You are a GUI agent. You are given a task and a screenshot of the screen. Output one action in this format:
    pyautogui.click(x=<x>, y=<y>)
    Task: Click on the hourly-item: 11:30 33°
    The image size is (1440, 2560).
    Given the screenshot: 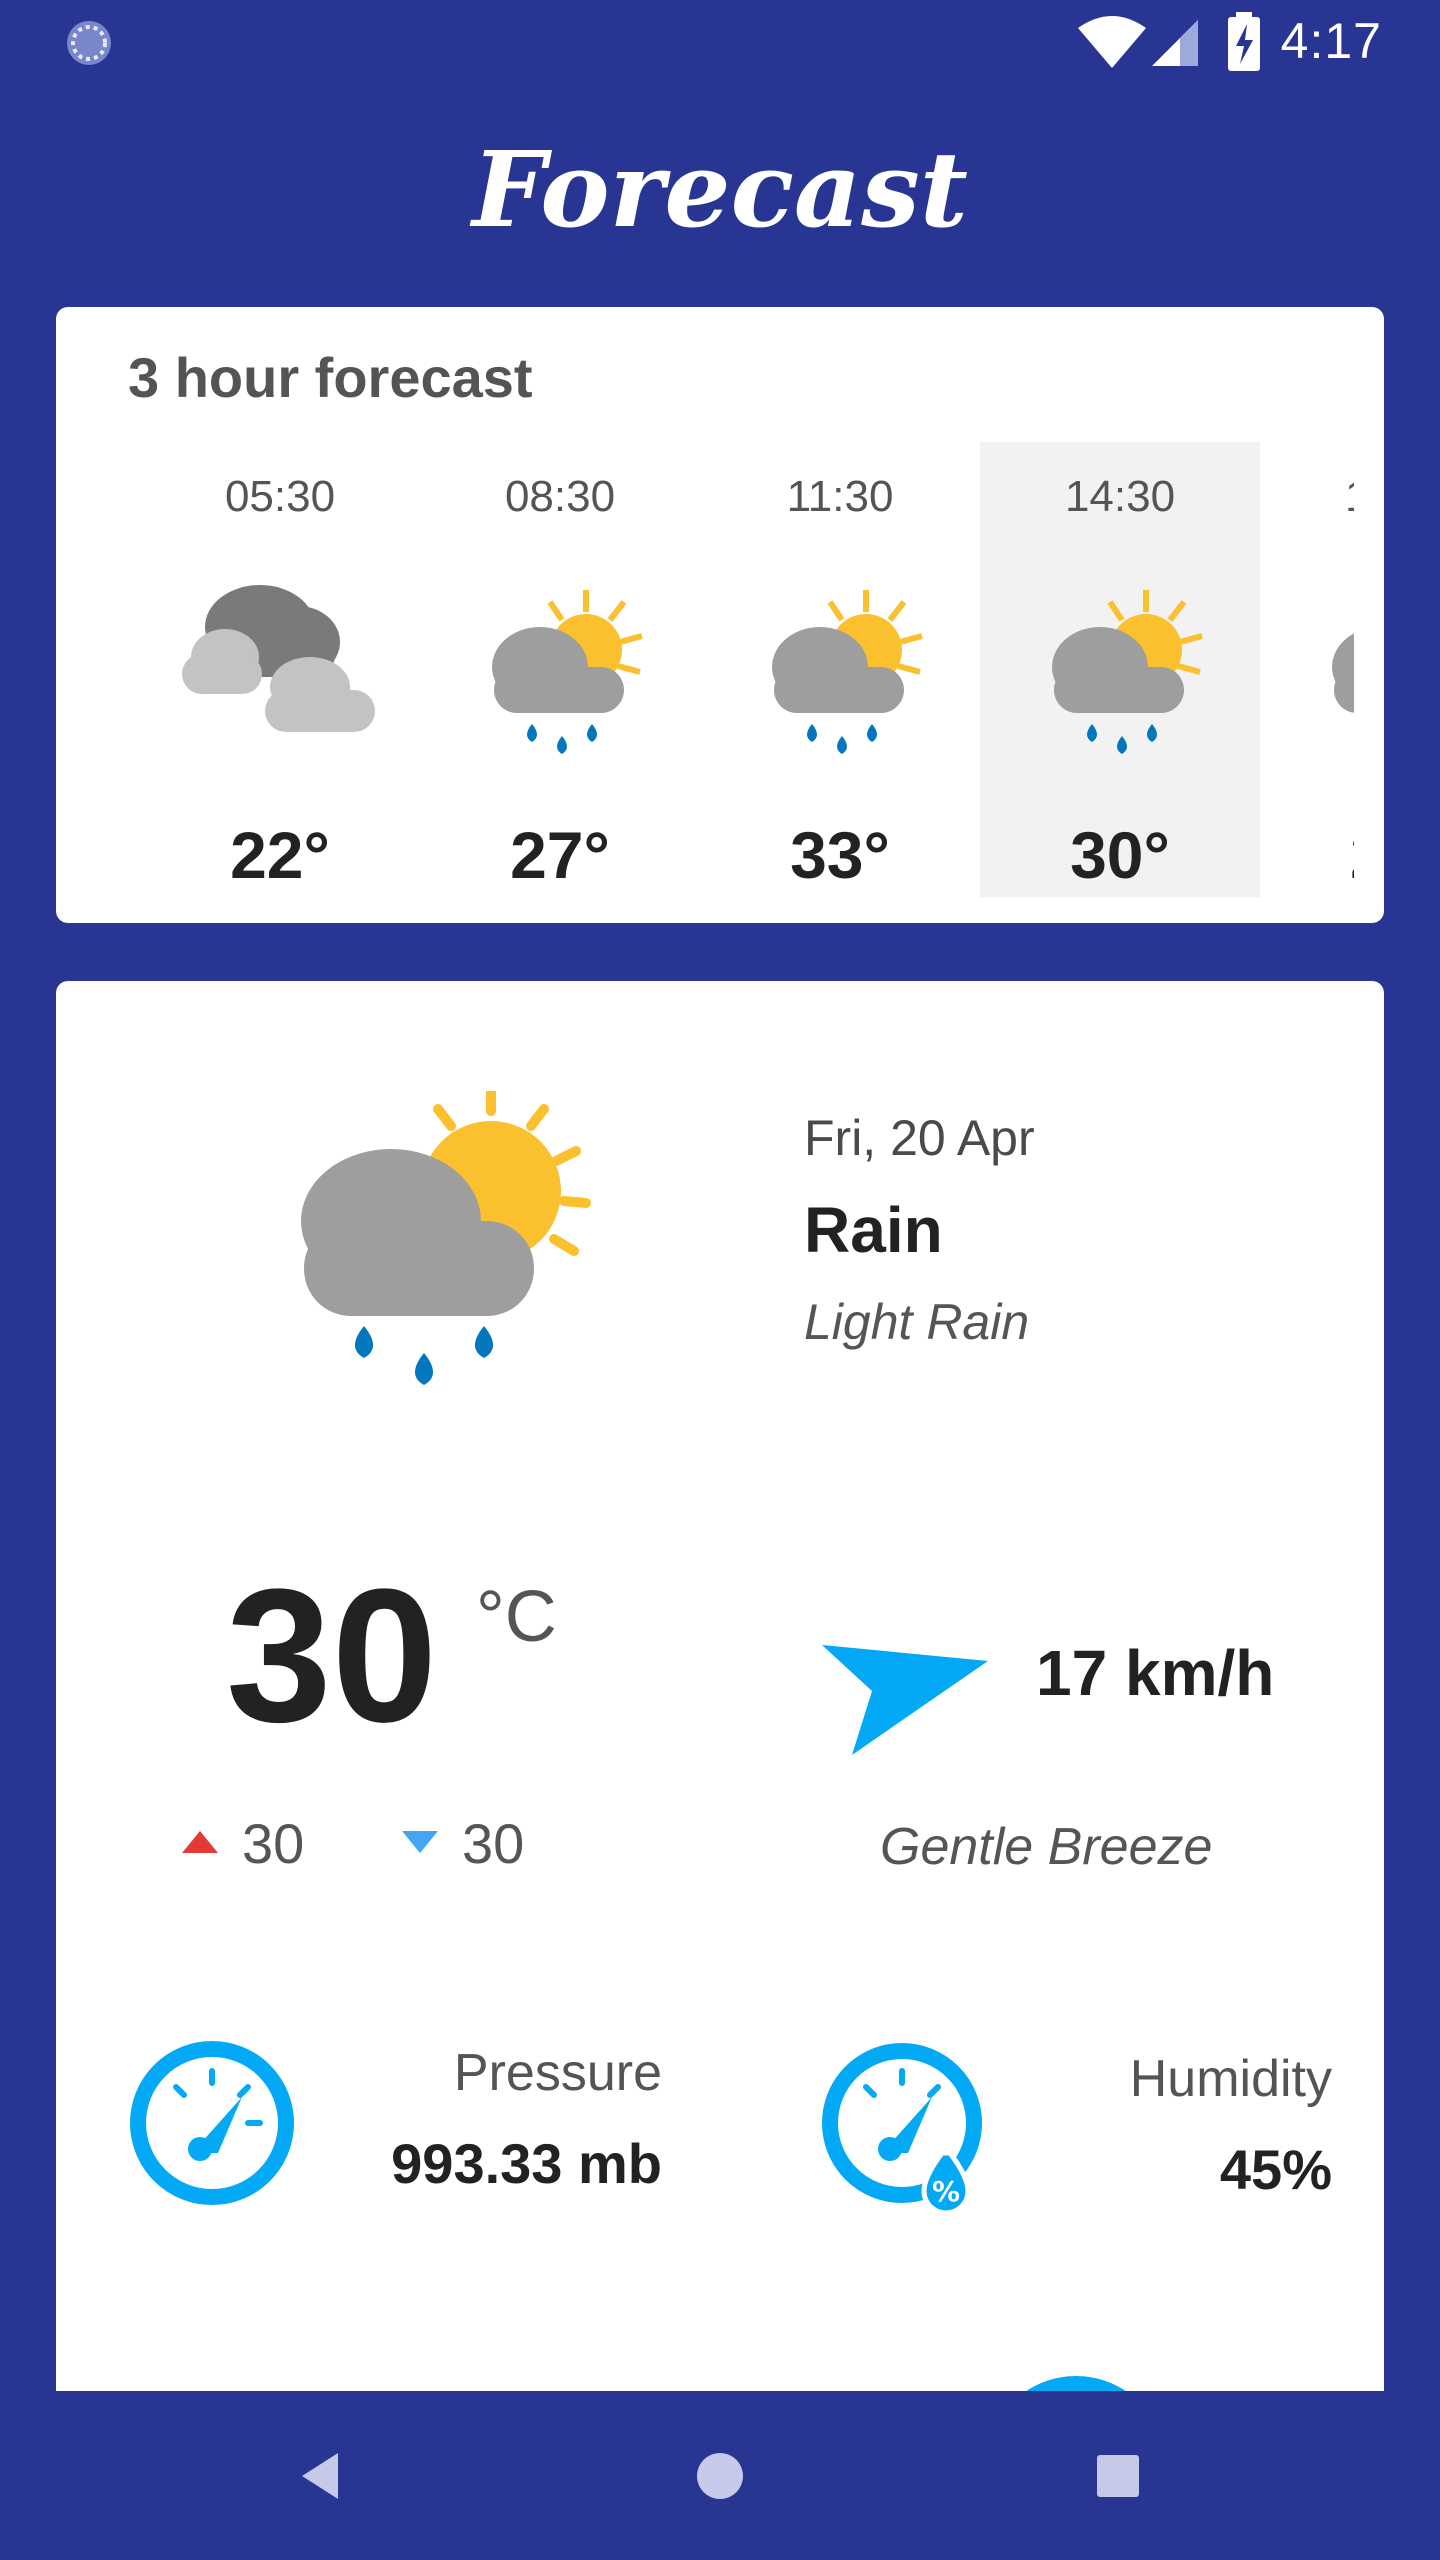 What is the action you would take?
    pyautogui.click(x=840, y=669)
    